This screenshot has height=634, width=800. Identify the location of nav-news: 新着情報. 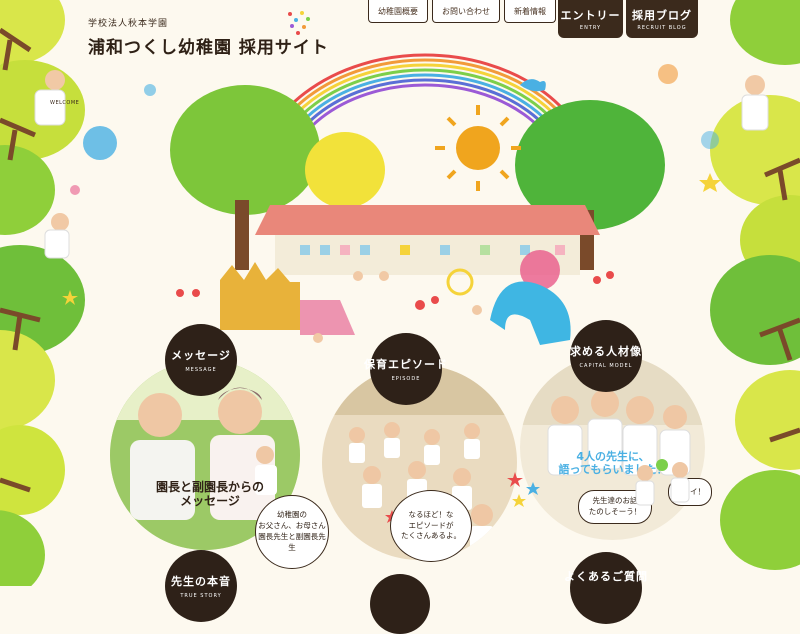
(530, 11).